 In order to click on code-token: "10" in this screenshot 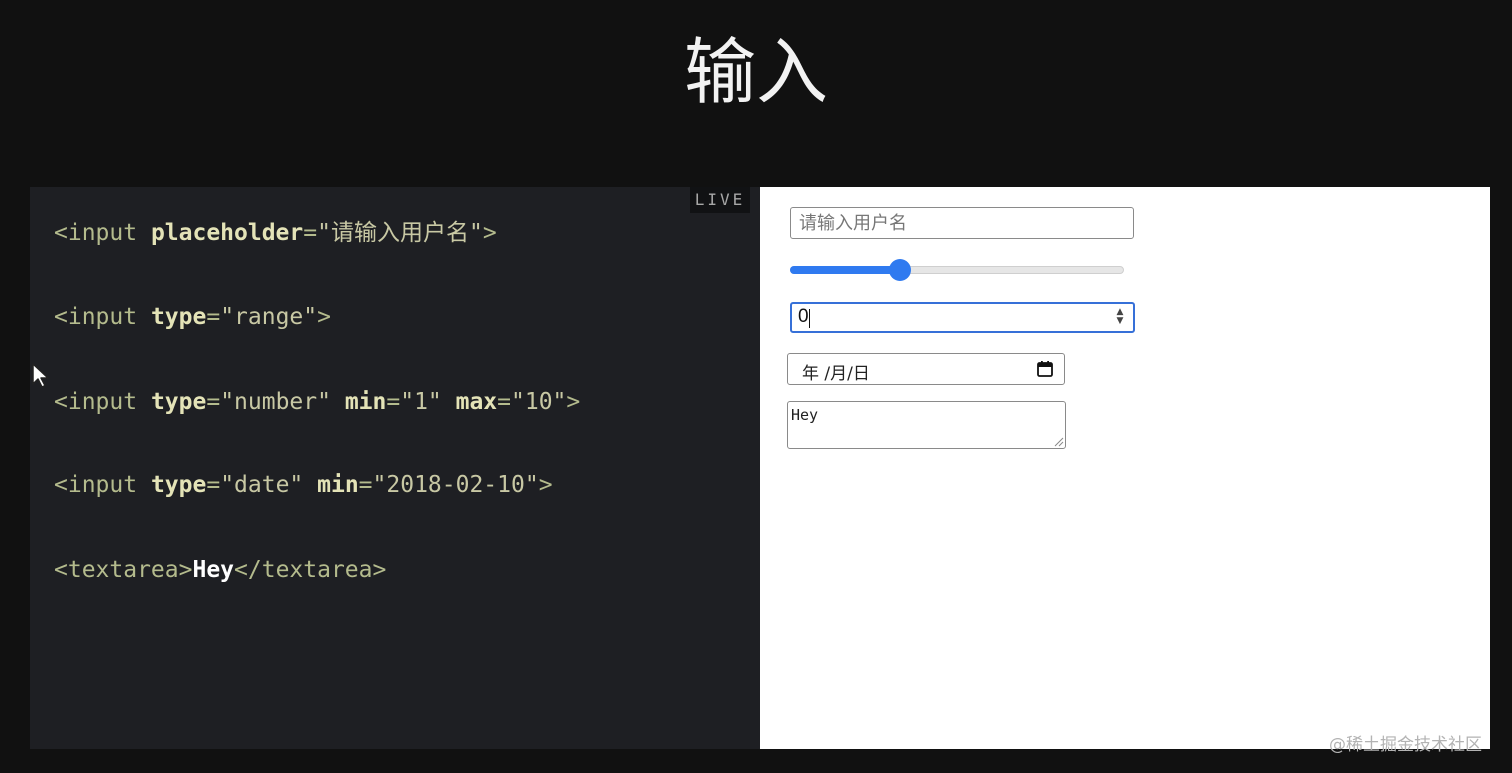, I will do `click(539, 402)`.